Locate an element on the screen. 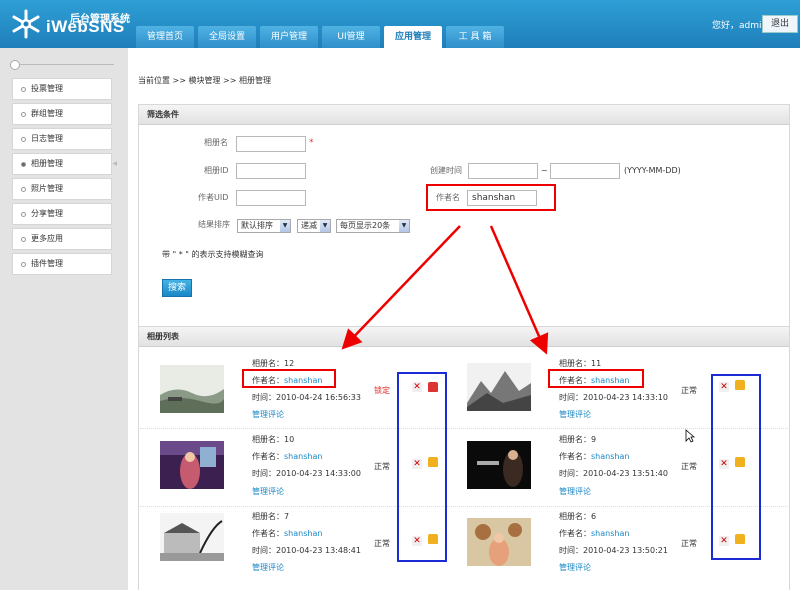 This screenshot has height=590, width=800. author-uid-input is located at coordinates (271, 198).